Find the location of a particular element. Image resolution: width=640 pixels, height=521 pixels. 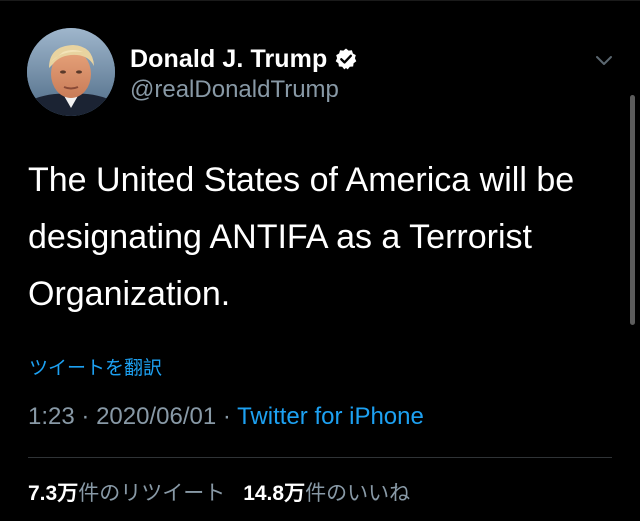

avatar is located at coordinates (71, 72).